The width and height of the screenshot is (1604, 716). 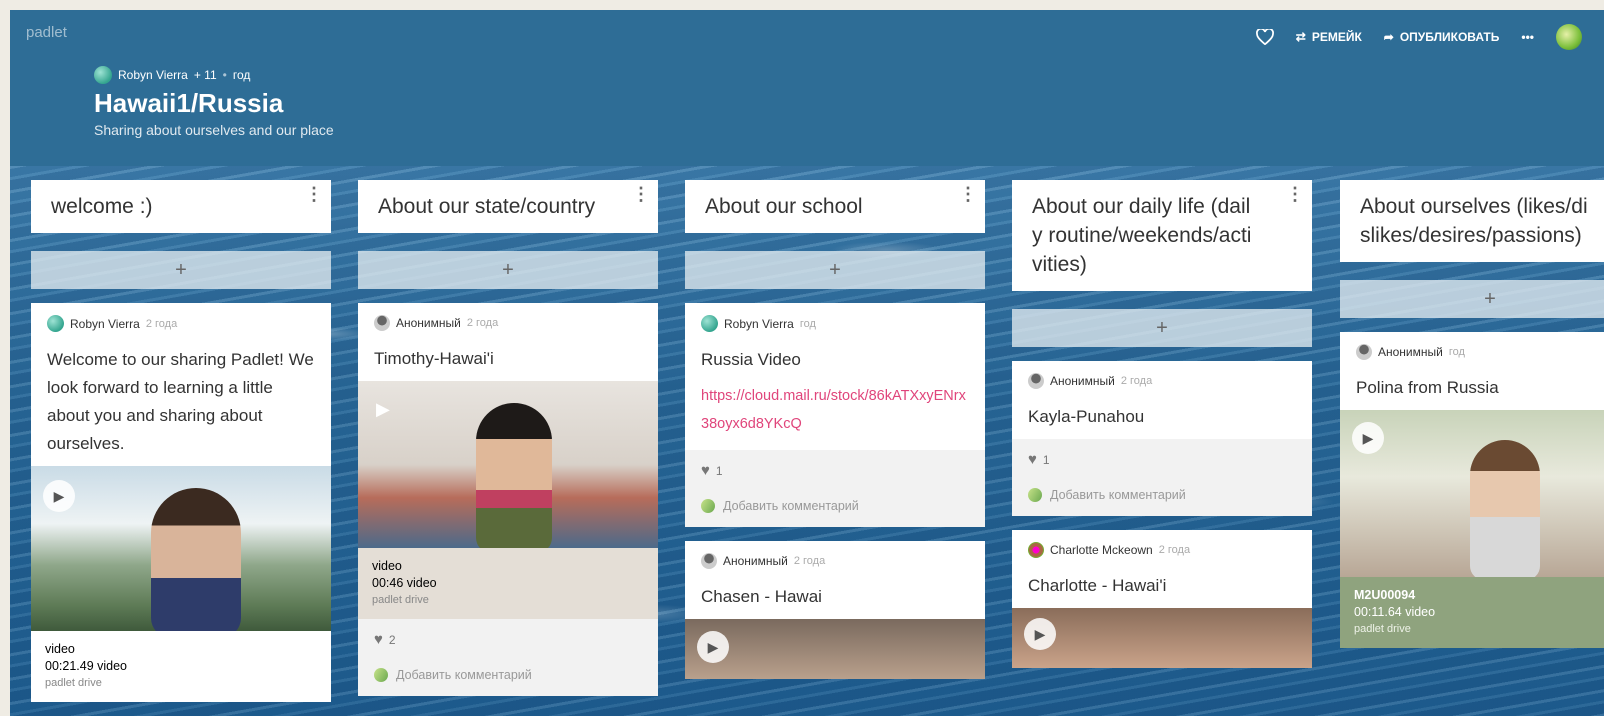 What do you see at coordinates (205, 75) in the screenshot?
I see `contributors-count: + 11` at bounding box center [205, 75].